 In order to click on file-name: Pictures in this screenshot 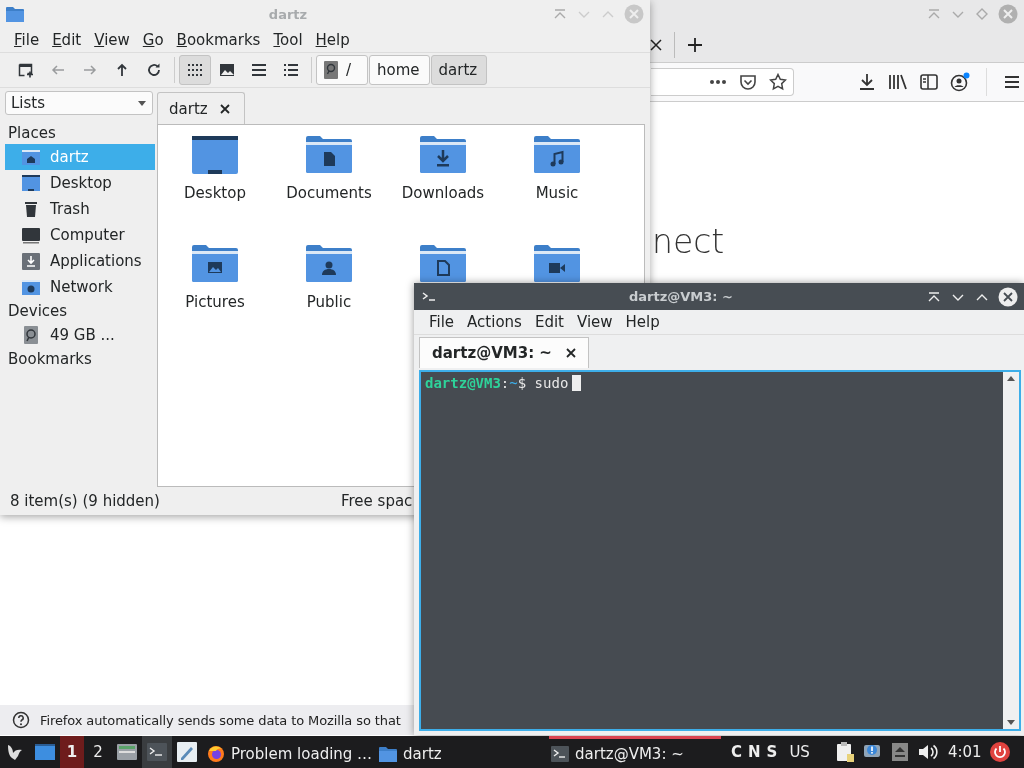, I will do `click(215, 302)`.